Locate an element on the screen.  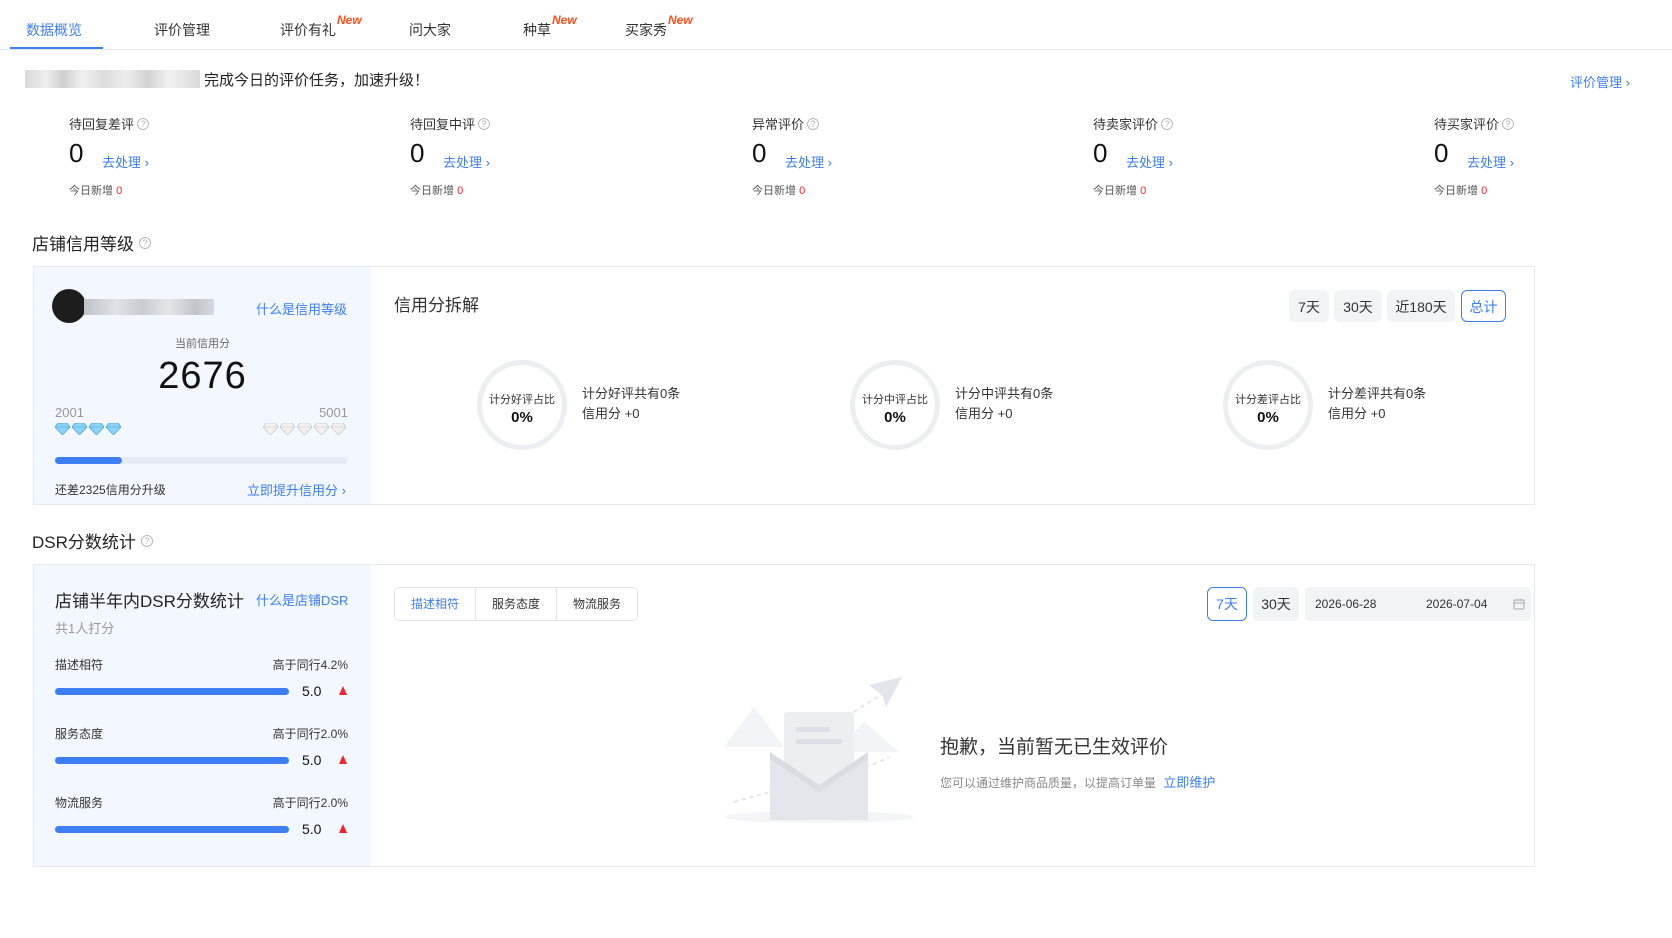
dsr-metric-tabs: 描述相符 服务态度 物流服务 is located at coordinates (516, 604).